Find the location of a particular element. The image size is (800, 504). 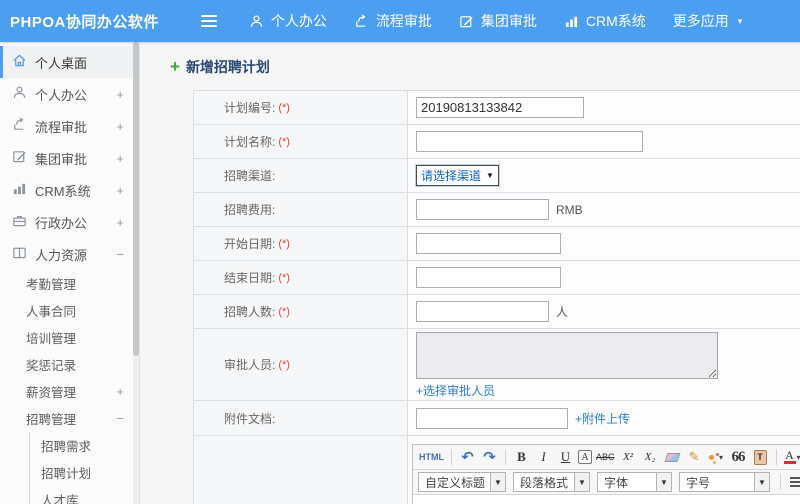

sidebar-item-crm: CRM系统 + is located at coordinates (69, 190).